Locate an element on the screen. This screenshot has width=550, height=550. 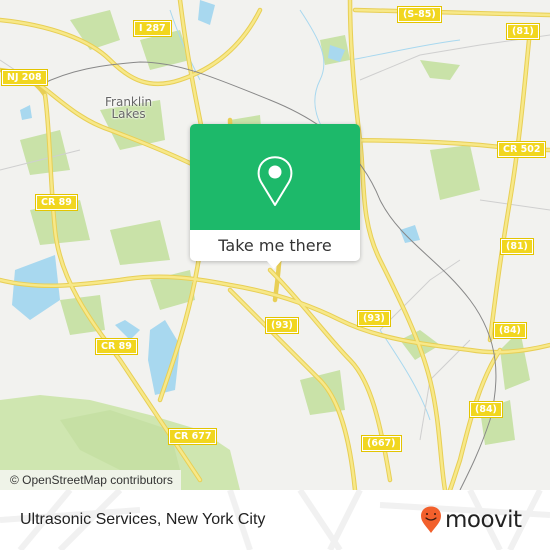
road-shield: (667) is located at coordinates (381, 443).